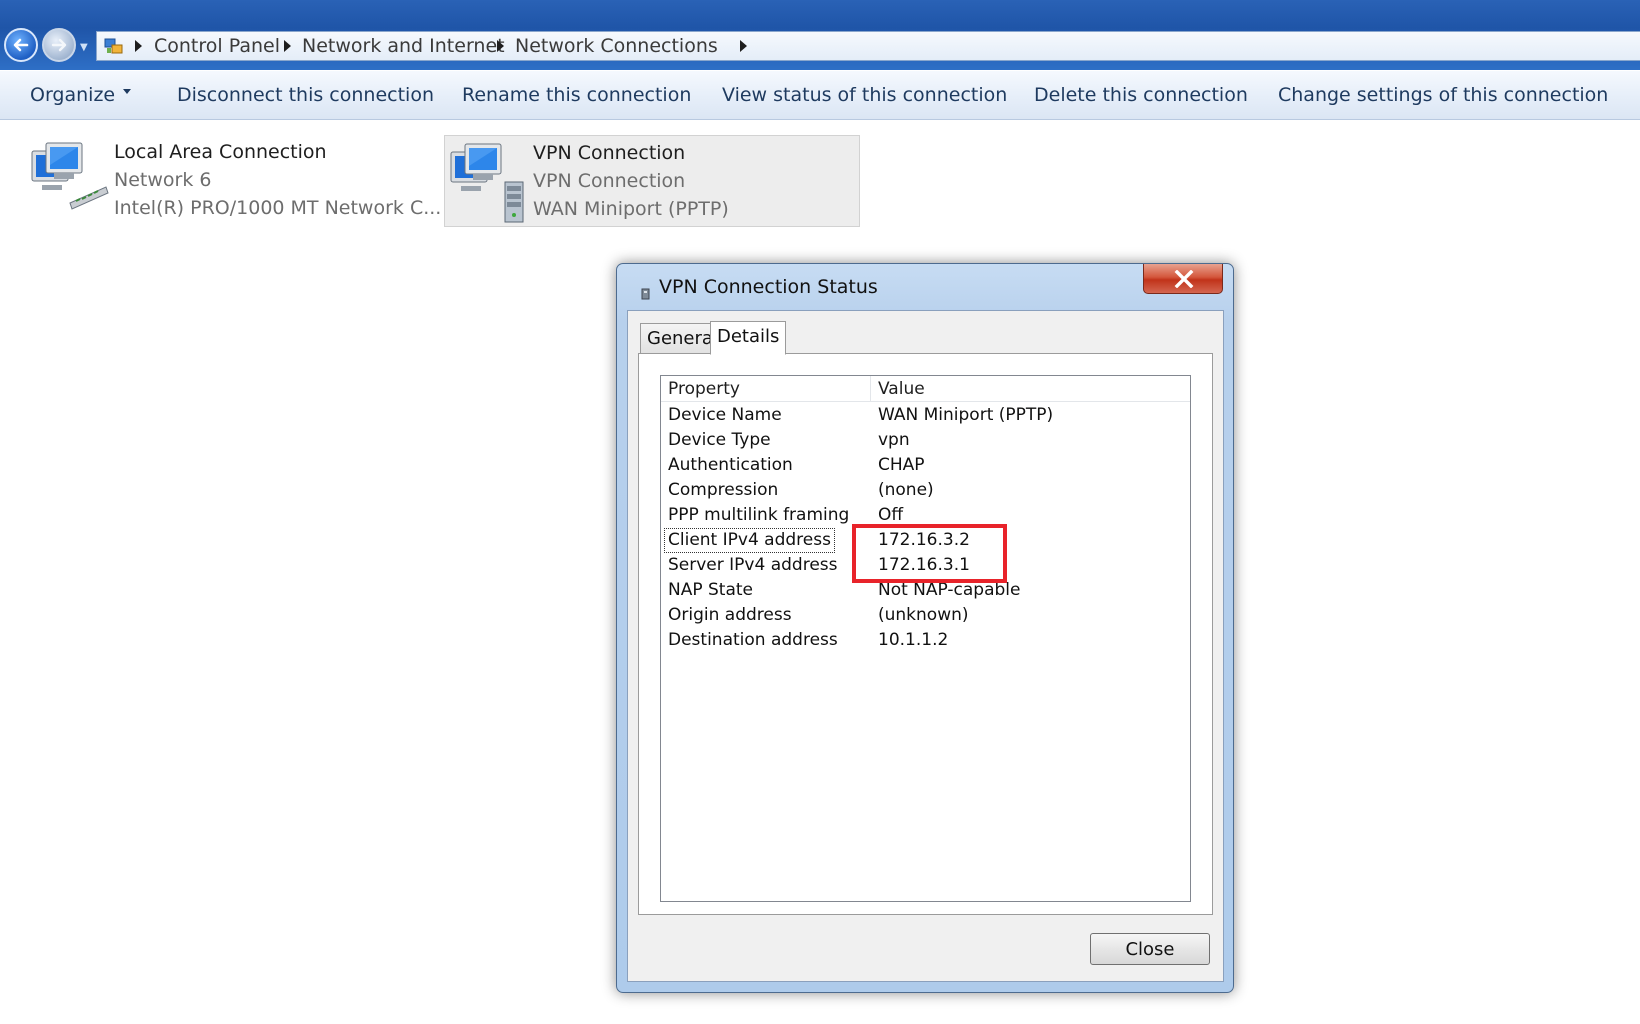  What do you see at coordinates (901, 389) in the screenshot?
I see `column-header-value: Value` at bounding box center [901, 389].